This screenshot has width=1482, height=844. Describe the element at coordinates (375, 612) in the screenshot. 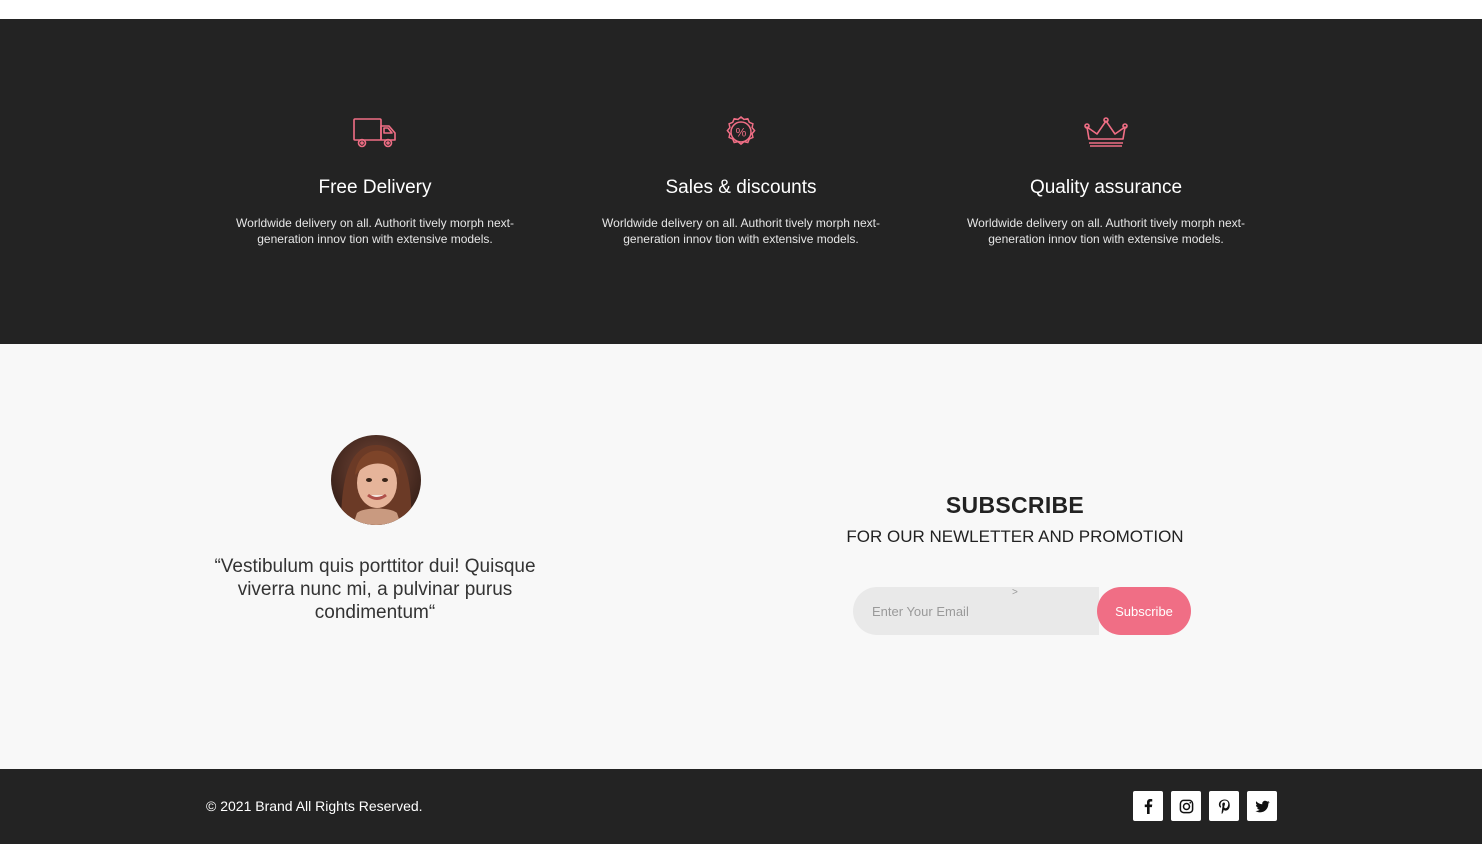

I see `quote-line: condimentum“` at that location.